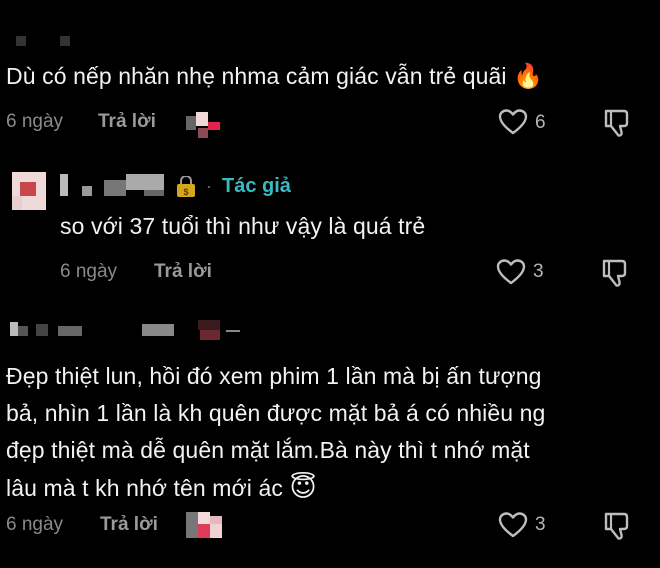 The image size is (660, 568). I want to click on fire-emoji: 🔥, so click(528, 76).